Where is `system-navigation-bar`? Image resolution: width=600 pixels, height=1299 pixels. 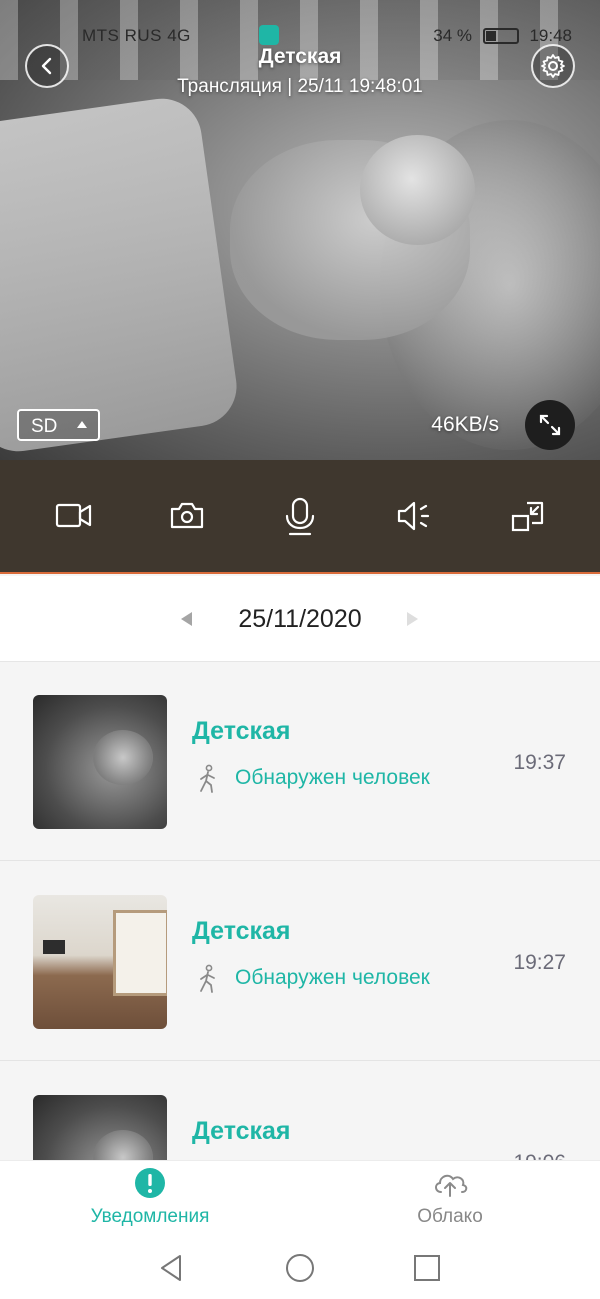 system-navigation-bar is located at coordinates (300, 1268).